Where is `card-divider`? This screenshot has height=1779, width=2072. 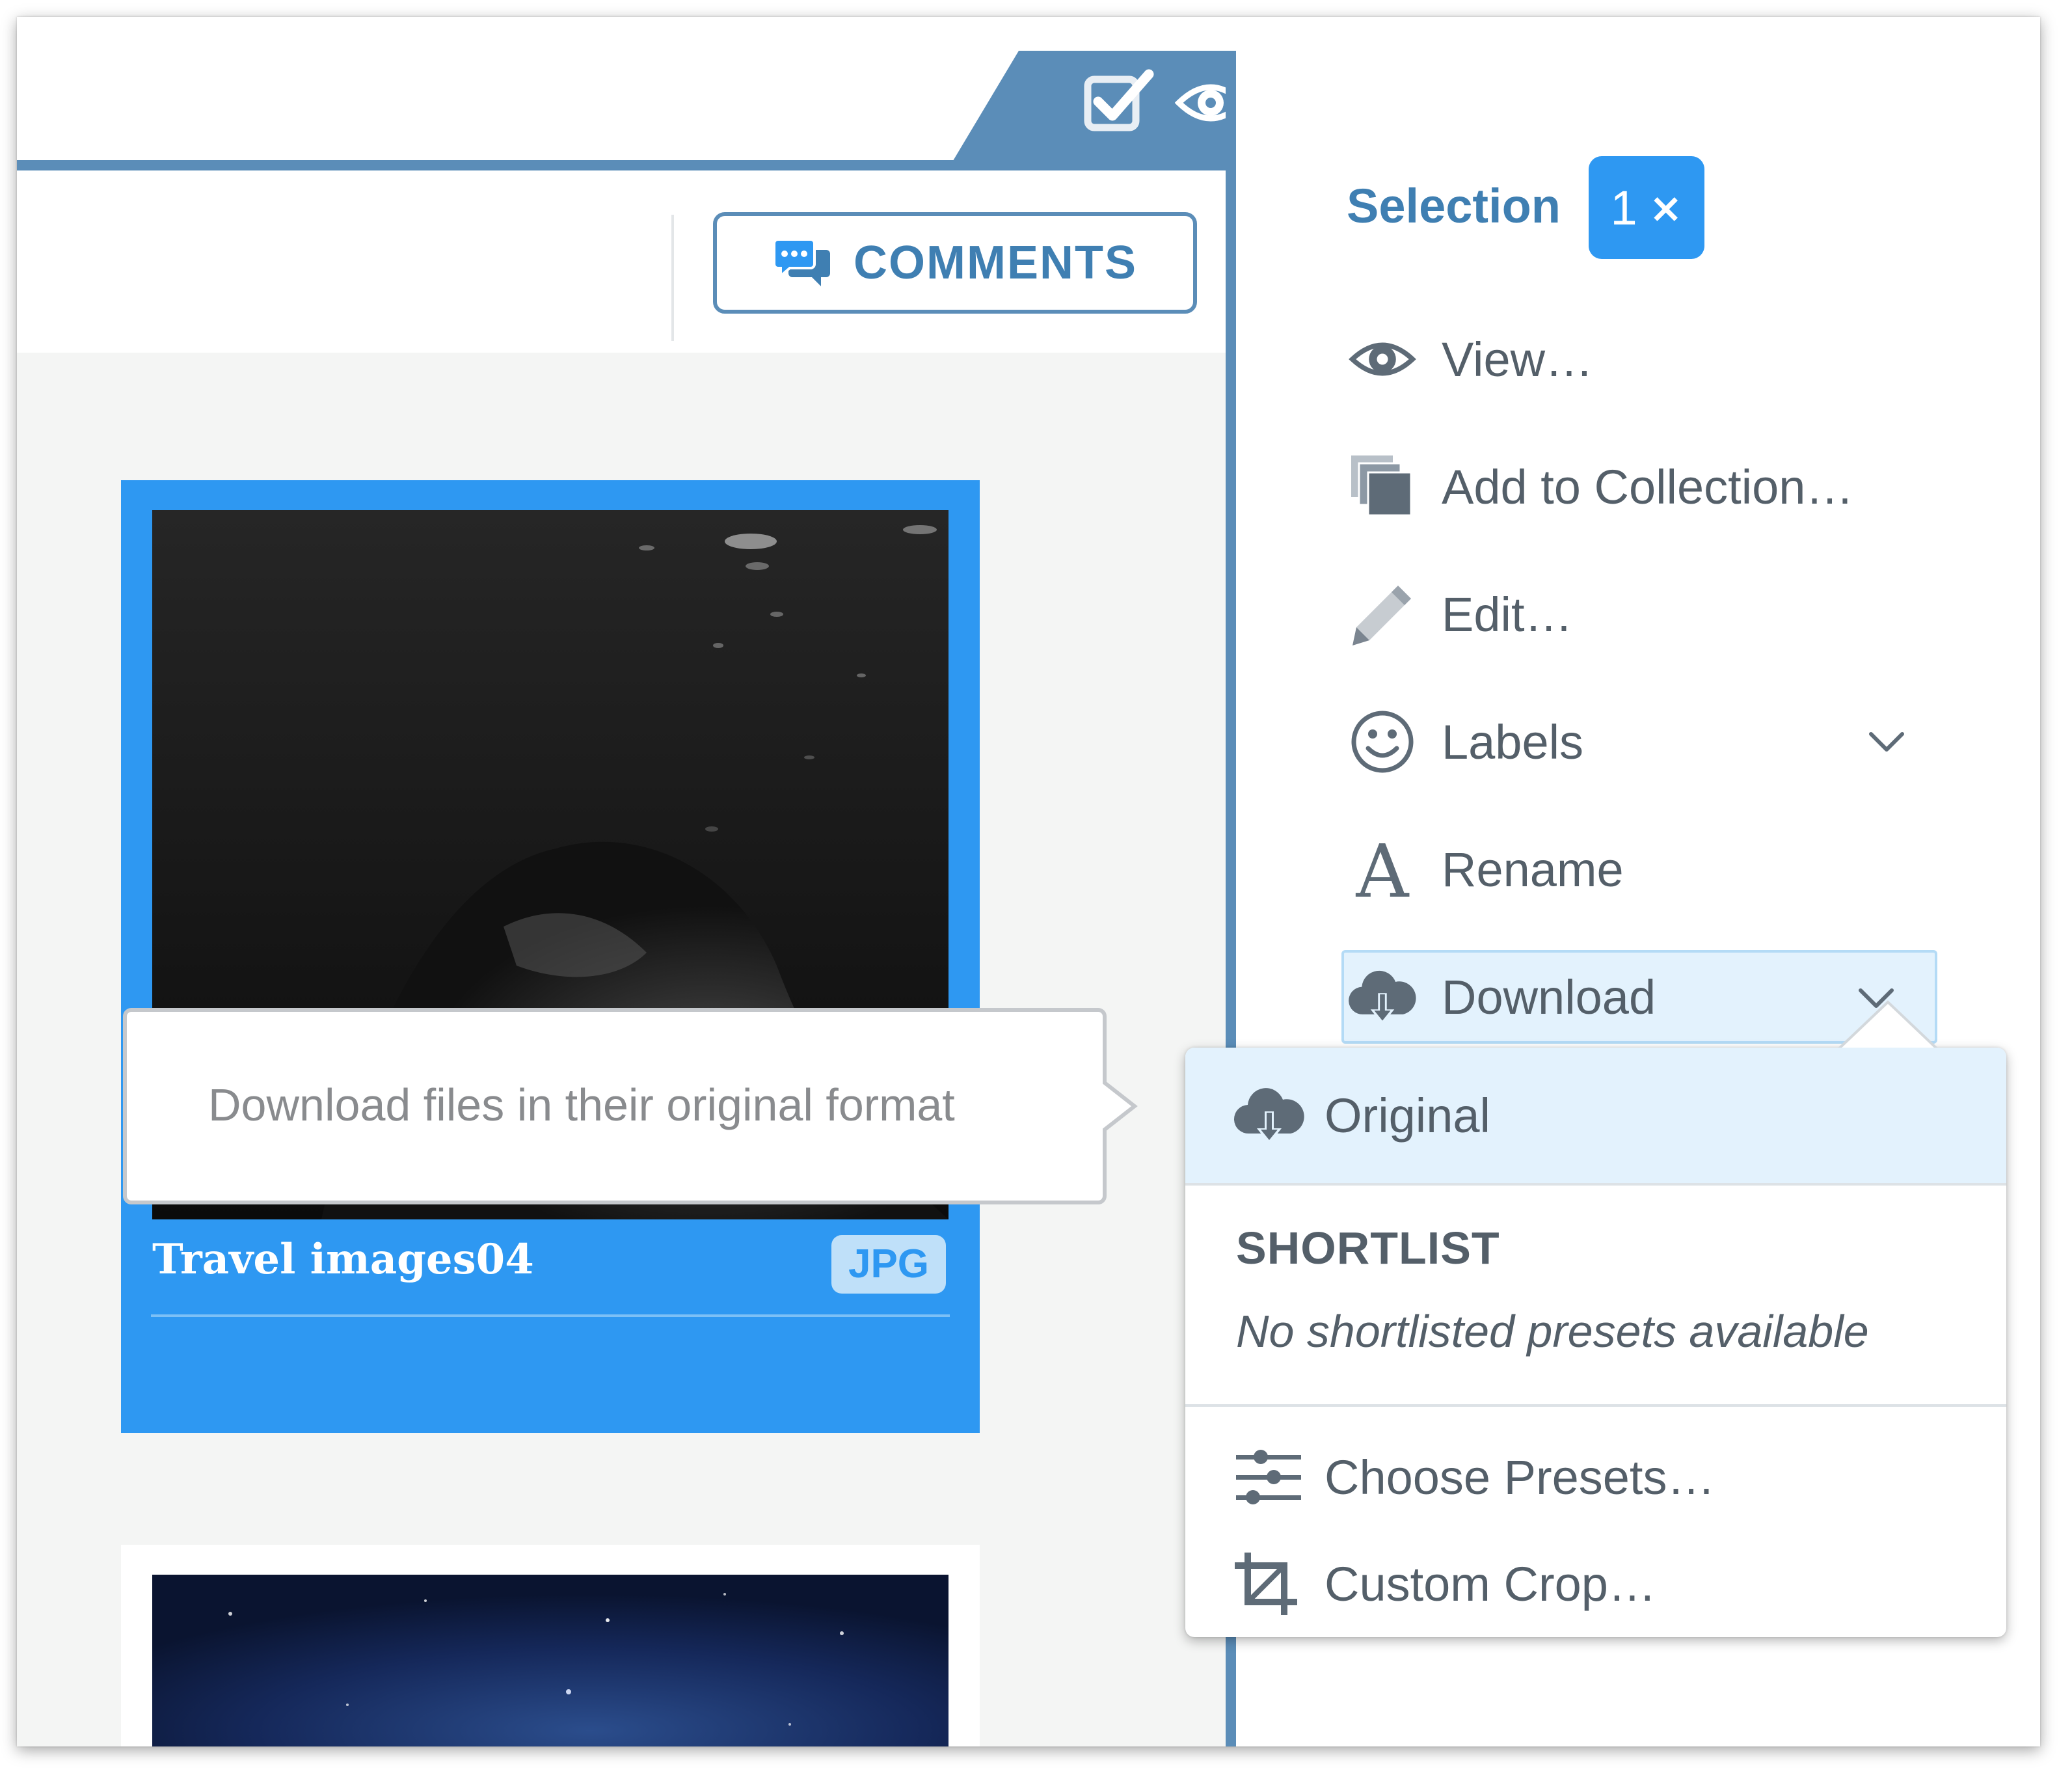 card-divider is located at coordinates (550, 1315).